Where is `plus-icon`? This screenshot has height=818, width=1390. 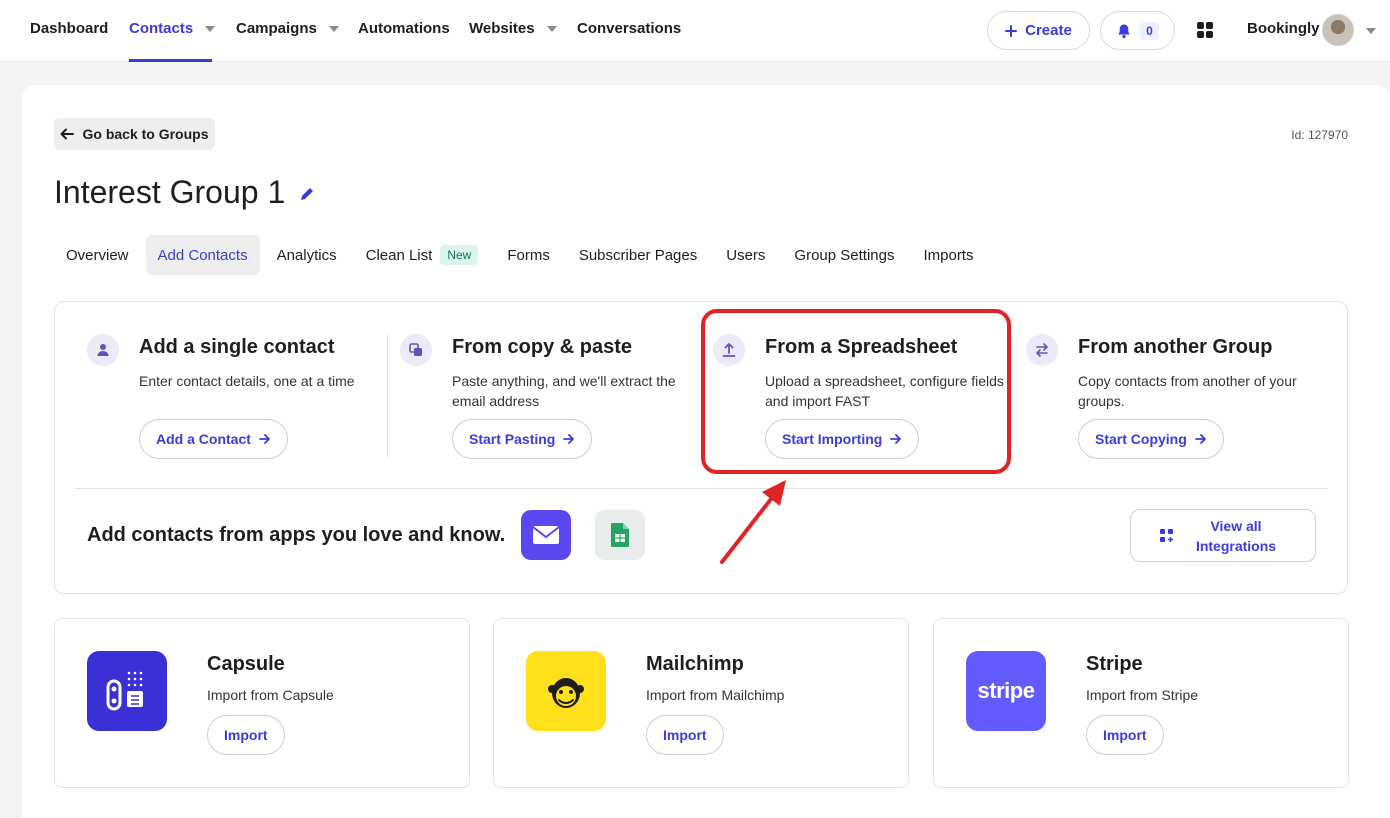
plus-icon is located at coordinates (1011, 30).